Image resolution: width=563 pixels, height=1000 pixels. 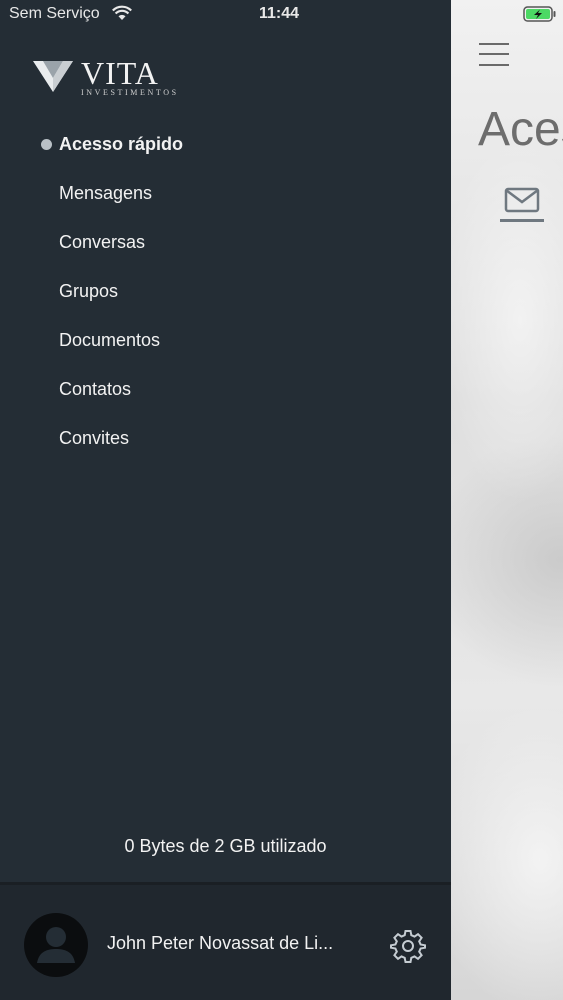 I want to click on clock: 11:44, so click(x=279, y=13).